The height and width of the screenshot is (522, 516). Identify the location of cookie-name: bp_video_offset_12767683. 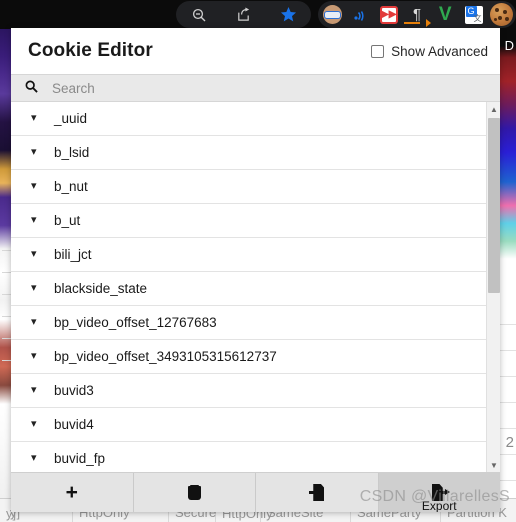
(135, 322).